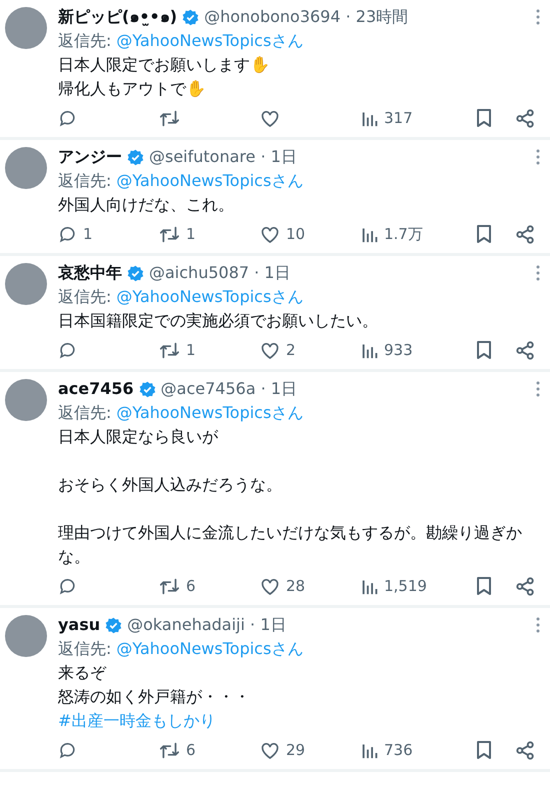 The height and width of the screenshot is (790, 550). I want to click on user-name: アンジー, so click(90, 157).